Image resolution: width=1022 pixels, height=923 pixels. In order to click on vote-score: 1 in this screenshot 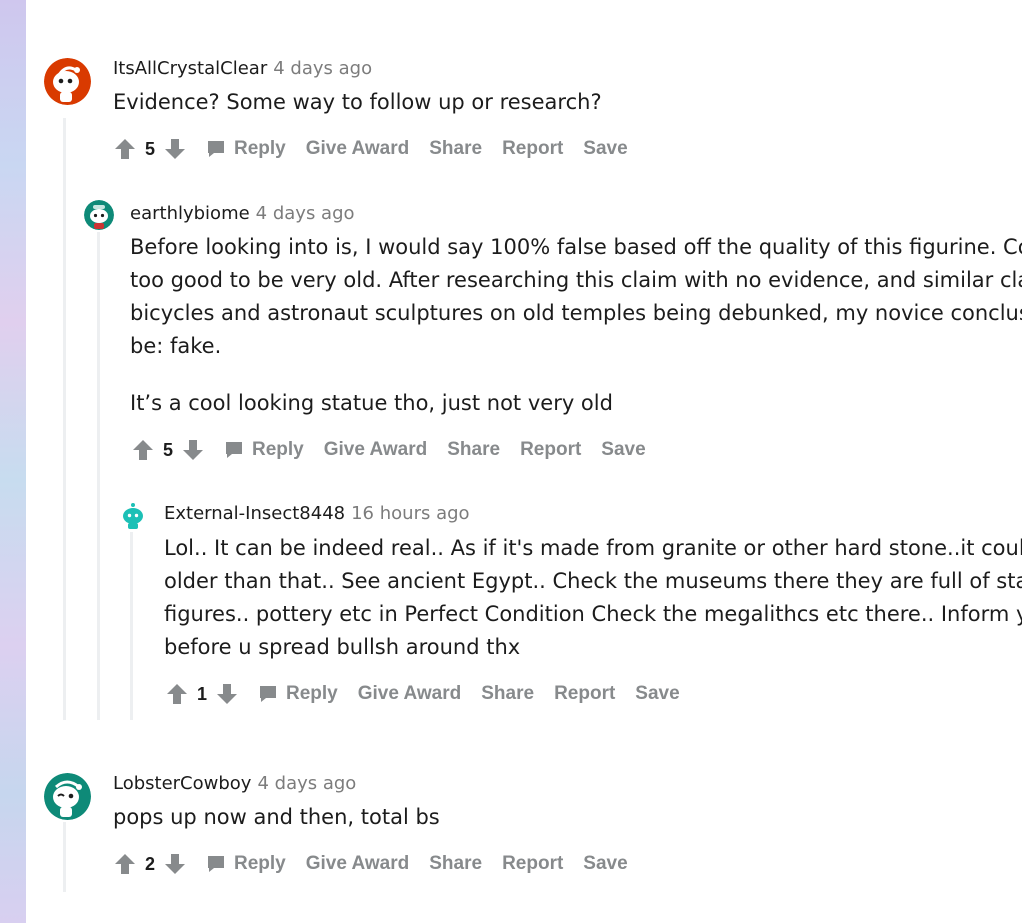, I will do `click(201, 693)`.